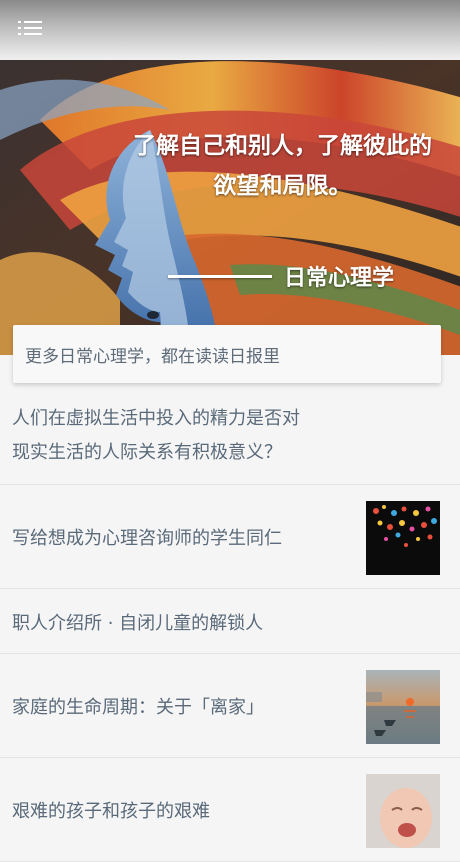 The width and height of the screenshot is (460, 862). What do you see at coordinates (111, 811) in the screenshot?
I see `article-title: 艰难的孩子和孩子的艰难` at bounding box center [111, 811].